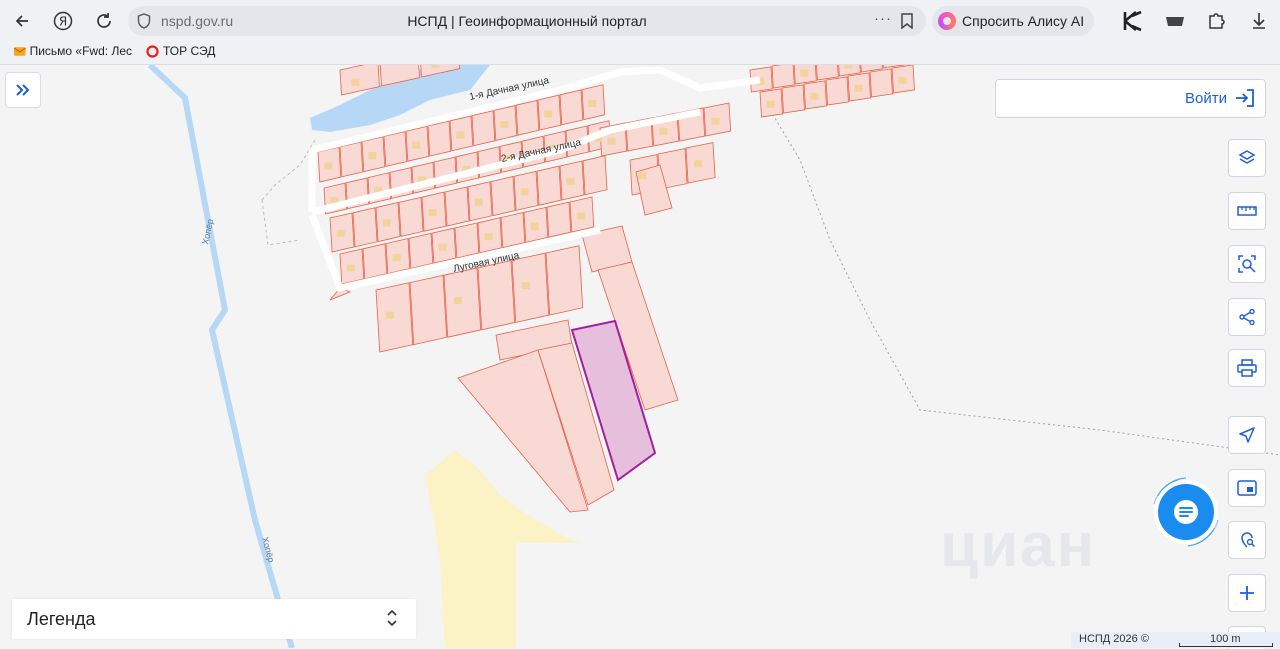  I want to click on map-window-button, so click(1247, 488).